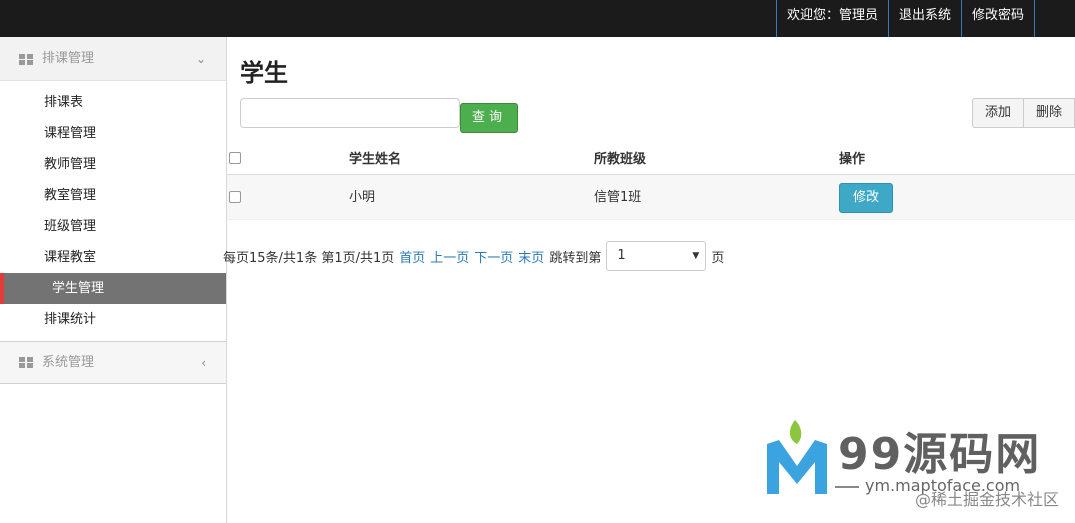  Describe the element at coordinates (113, 257) in the screenshot. I see `sidebar-item-course-classroom: 课程教室` at that location.